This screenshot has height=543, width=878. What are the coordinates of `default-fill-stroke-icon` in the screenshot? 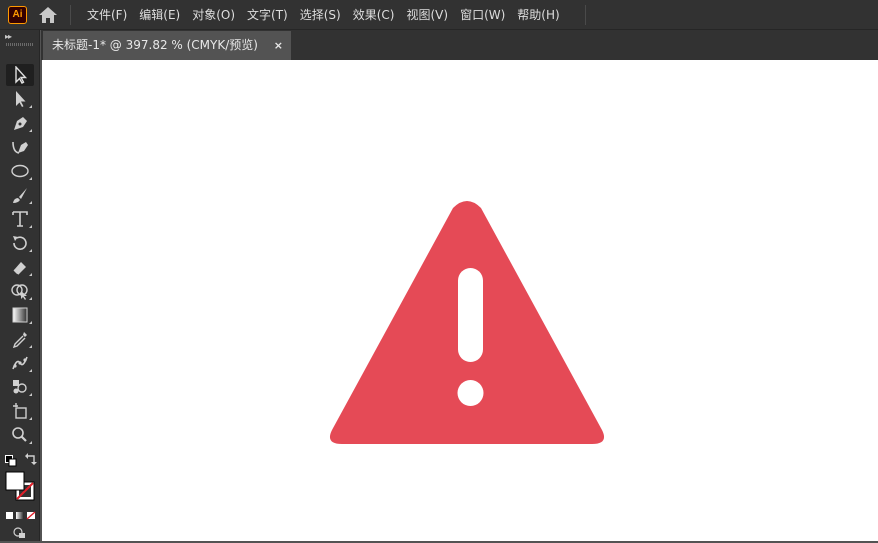 It's located at (11, 459).